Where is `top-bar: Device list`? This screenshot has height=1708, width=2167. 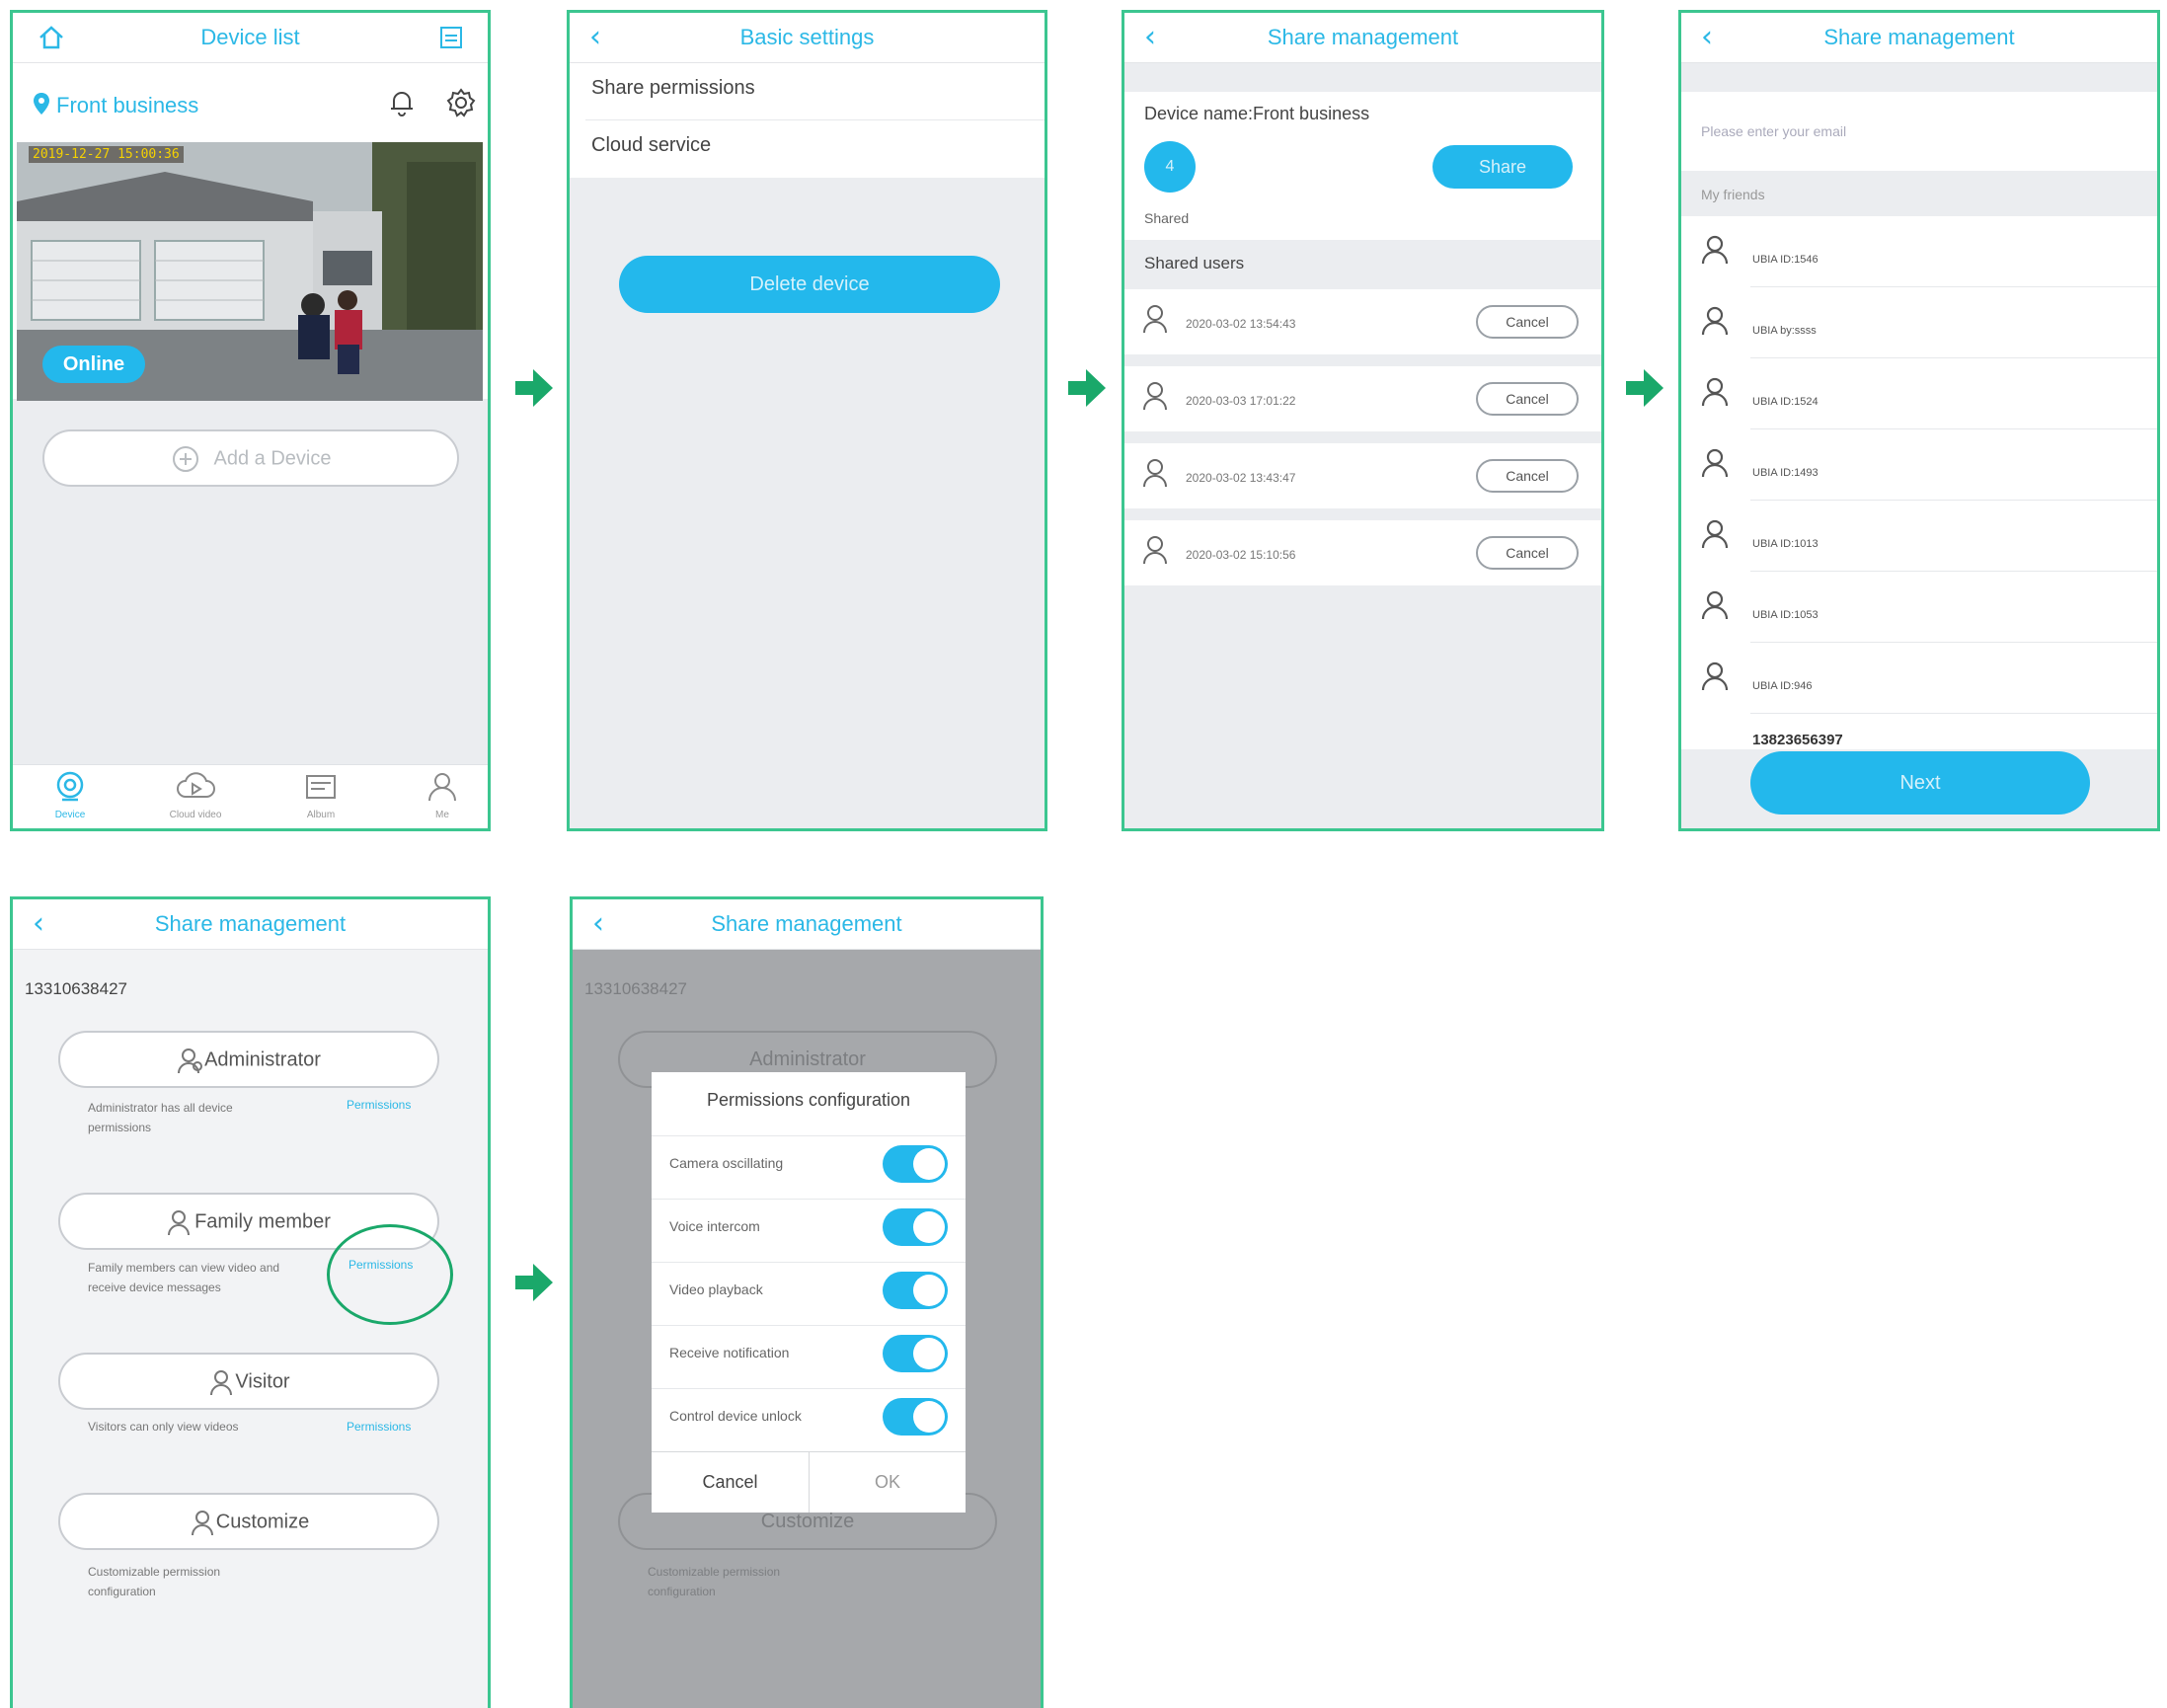
top-bar: Device list is located at coordinates (250, 38).